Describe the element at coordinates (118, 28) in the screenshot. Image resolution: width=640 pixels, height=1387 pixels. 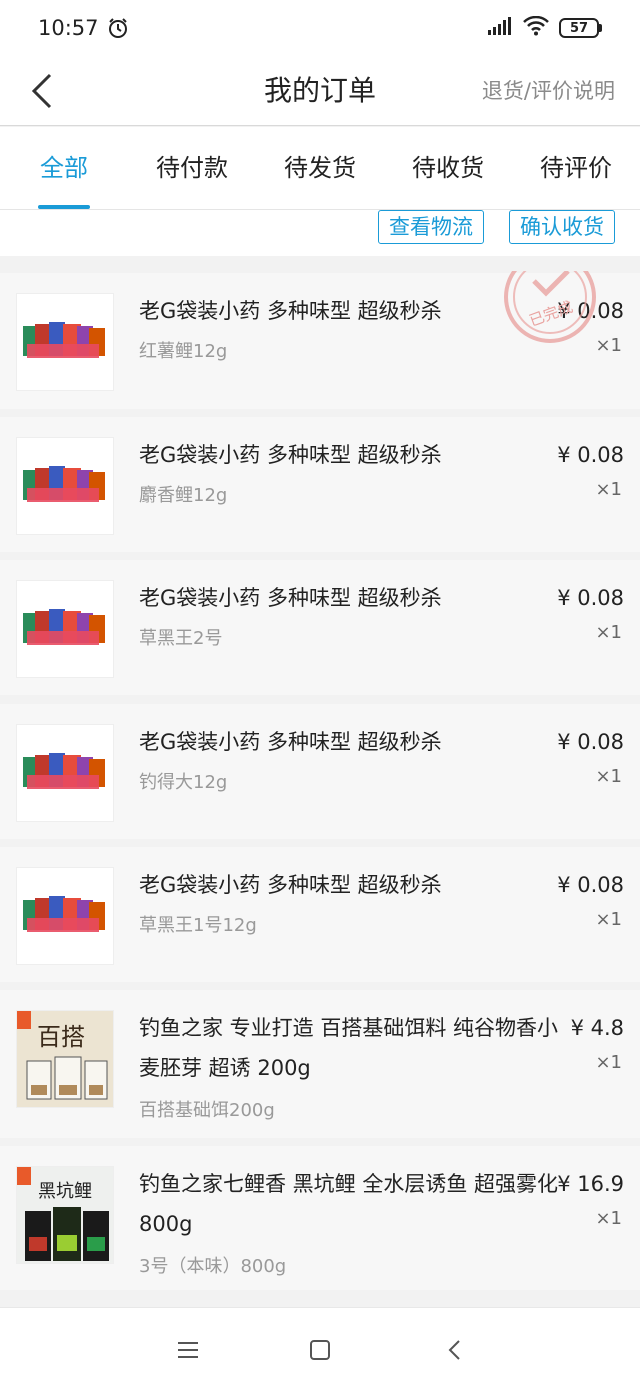
I see `alarm-icon` at that location.